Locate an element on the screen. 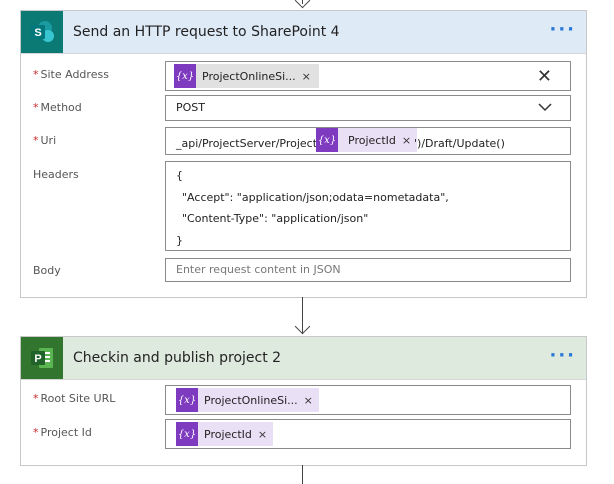 This screenshot has height=484, width=614. root-site-url-row: * Root Site URL {x} ProjectOnlineSi... × is located at coordinates (303, 400).